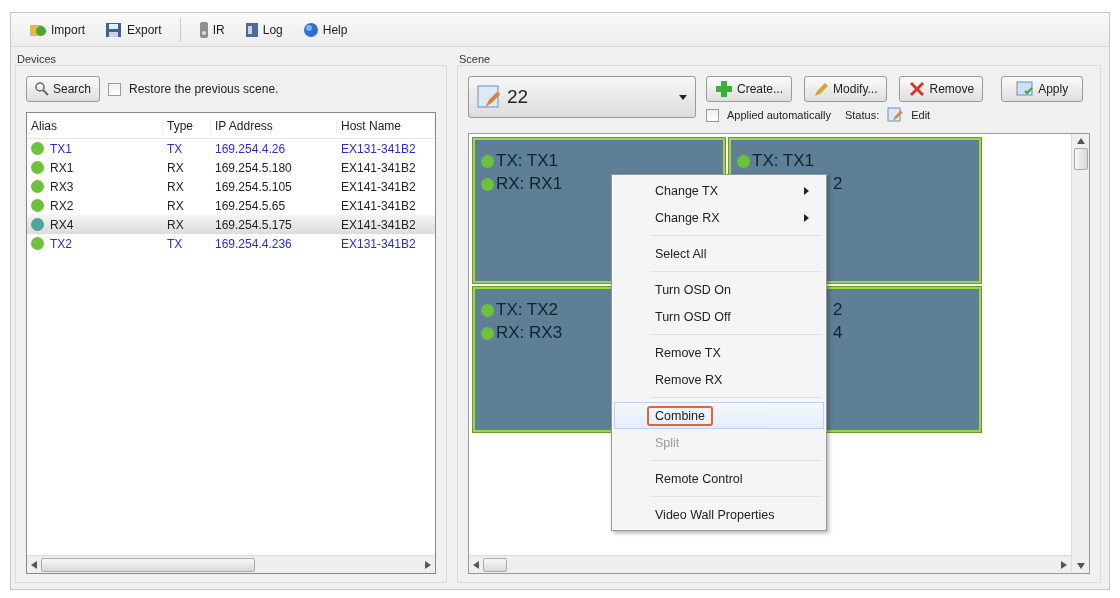 The height and width of the screenshot is (598, 1120). I want to click on column-header: Alias, so click(95, 125).